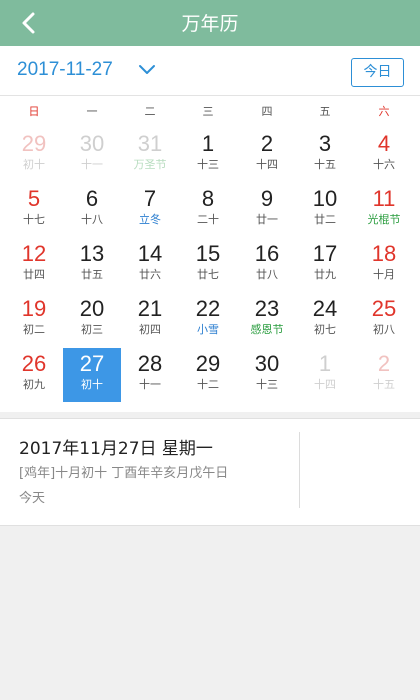  I want to click on lunar-label: 廿八, so click(267, 274).